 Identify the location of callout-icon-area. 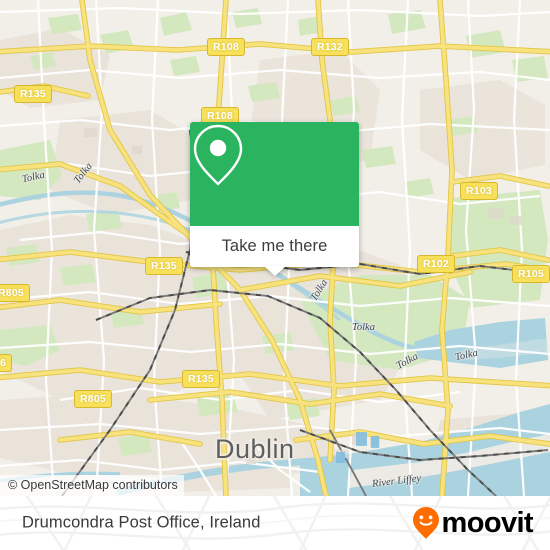
(274, 174).